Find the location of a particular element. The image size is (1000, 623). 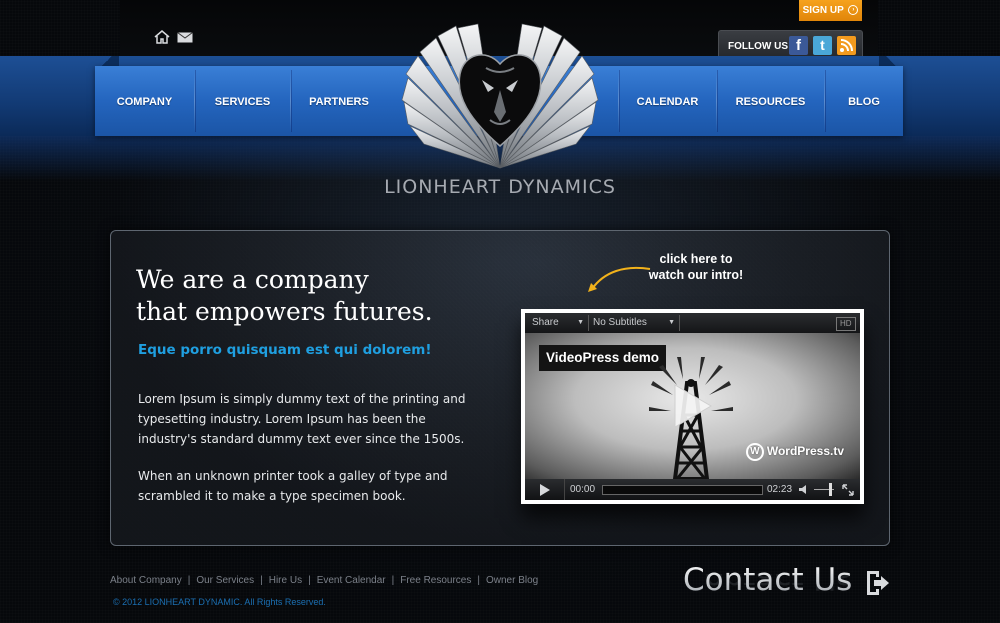

hero-subhead: Eque porro quisquam est qui dolorem! is located at coordinates (285, 350).